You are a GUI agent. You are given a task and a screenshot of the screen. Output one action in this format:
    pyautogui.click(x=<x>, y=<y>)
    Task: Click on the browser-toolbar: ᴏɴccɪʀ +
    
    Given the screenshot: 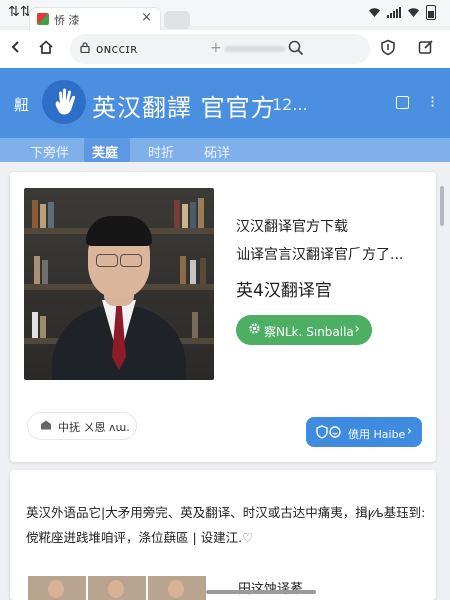 What is the action you would take?
    pyautogui.click(x=225, y=49)
    